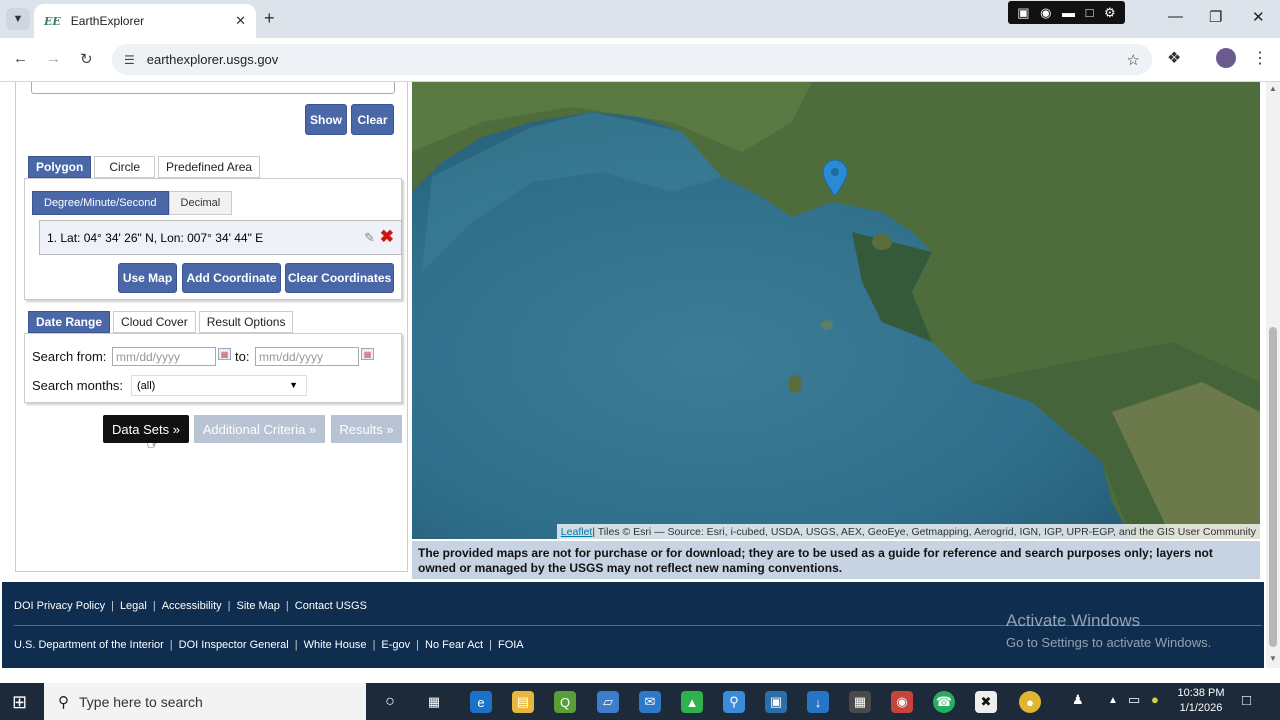 The width and height of the screenshot is (1280, 720). Describe the element at coordinates (200, 203) in the screenshot. I see `tab-decimal: Decimal` at that location.